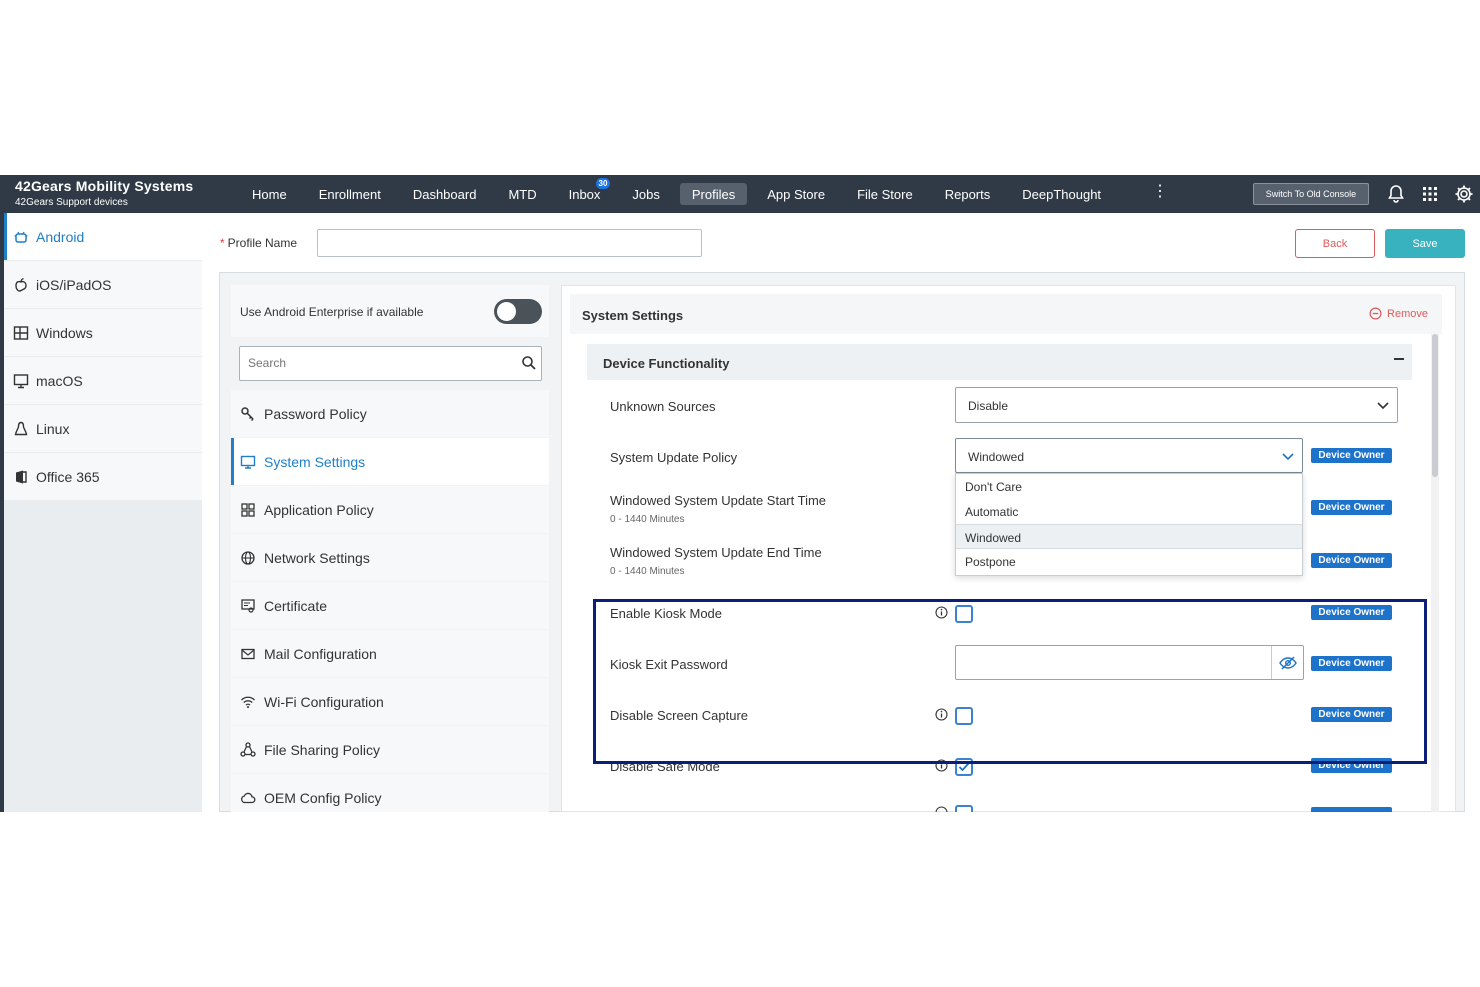 This screenshot has height=987, width=1480. I want to click on section-title: Device Functionality, so click(666, 363).